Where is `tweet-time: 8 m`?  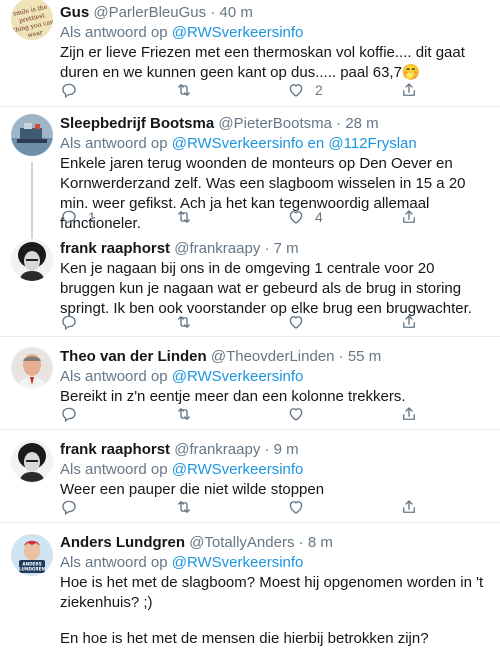 tweet-time: 8 m is located at coordinates (320, 542).